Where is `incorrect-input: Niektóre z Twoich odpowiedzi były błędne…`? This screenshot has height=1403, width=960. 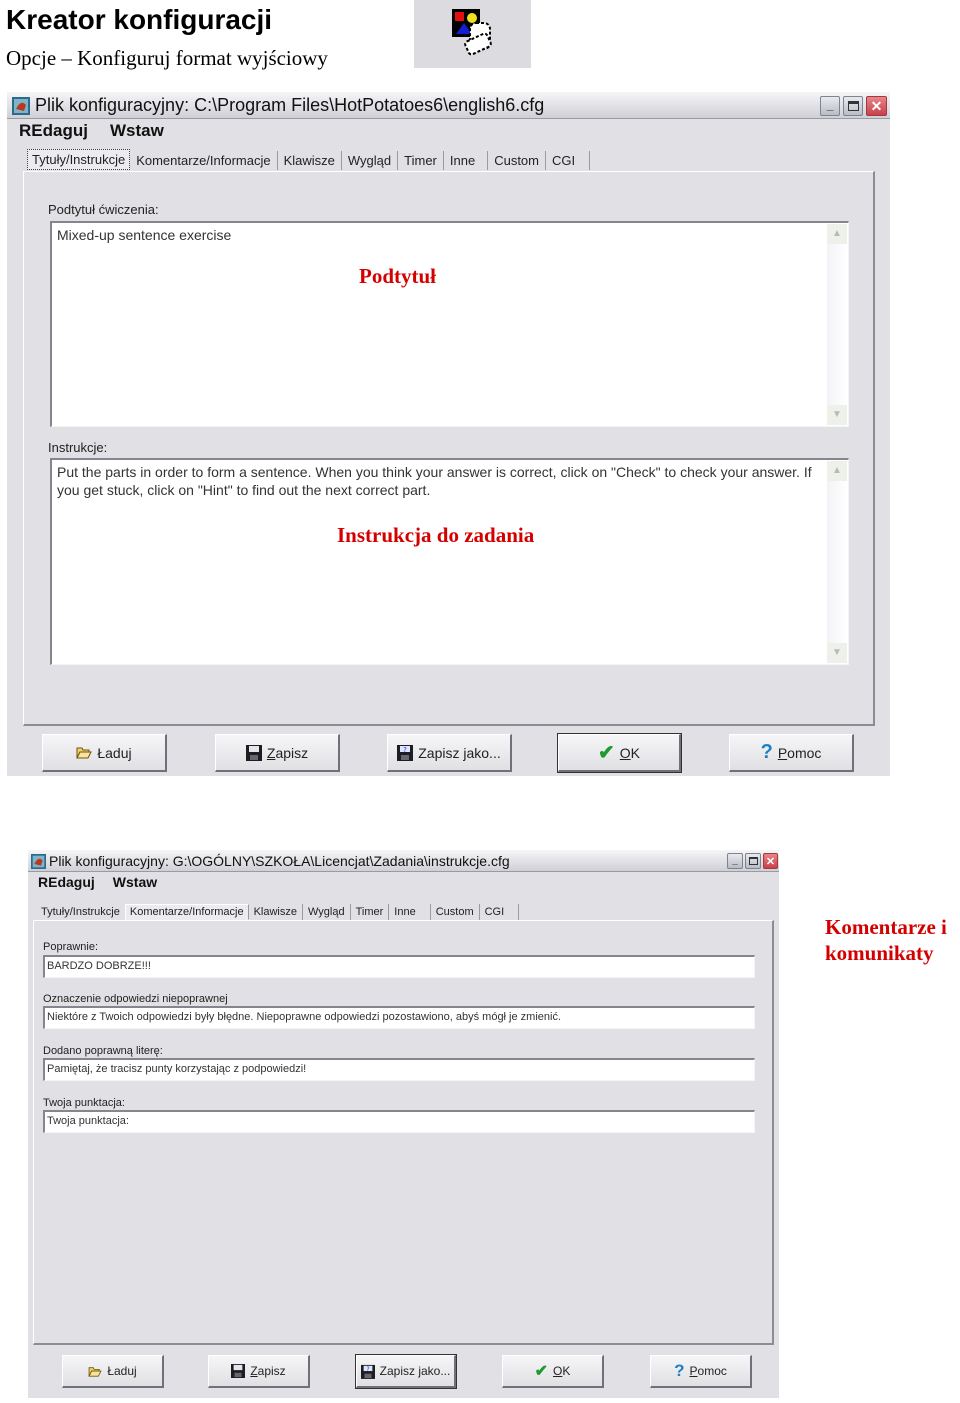
incorrect-input: Niektóre z Twoich odpowiedzi były błędne… is located at coordinates (399, 1017).